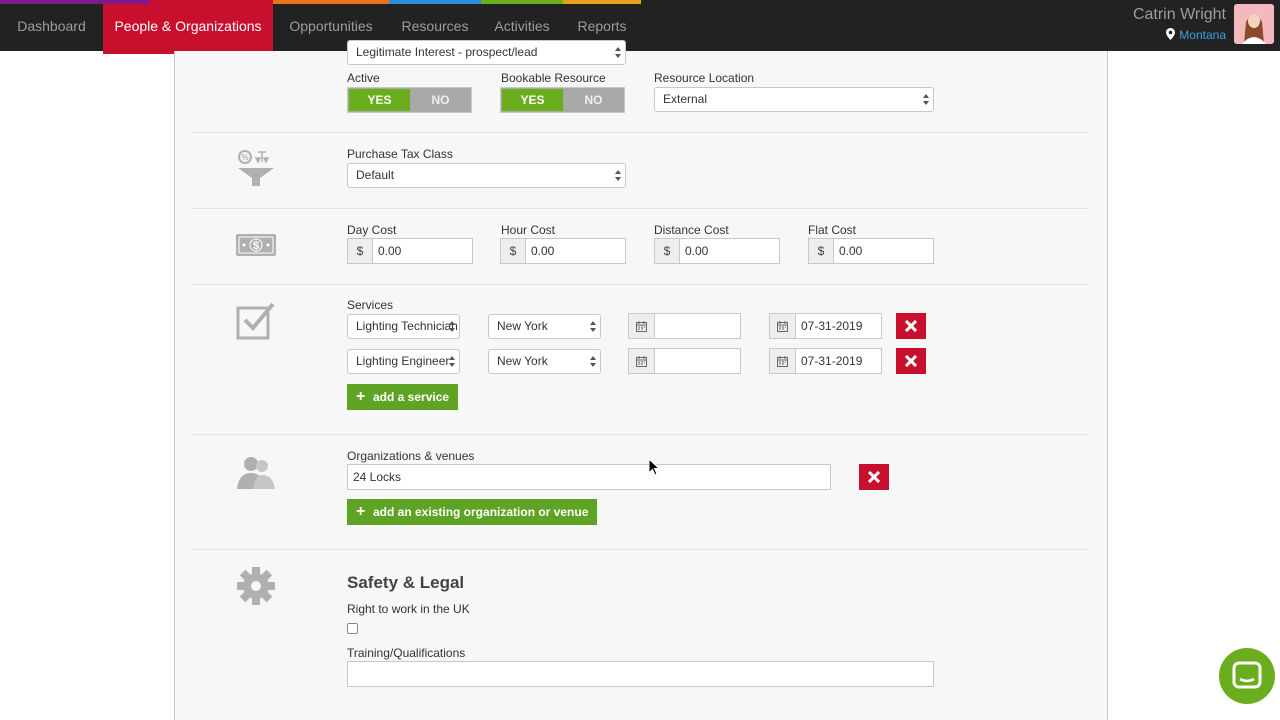  Describe the element at coordinates (406, 582) in the screenshot. I see `safety-legal-heading: Safety & Legal` at that location.